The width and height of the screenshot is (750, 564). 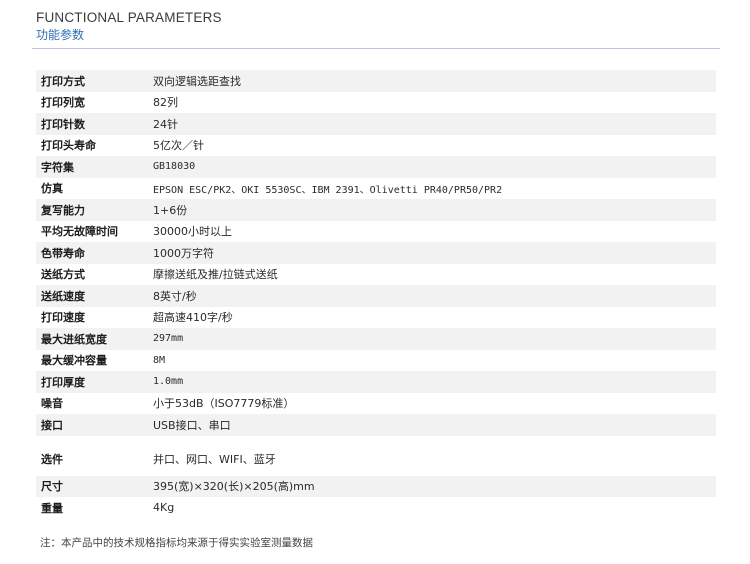 What do you see at coordinates (376, 508) in the screenshot?
I see `spec-row-weight: 重量 4Kg` at bounding box center [376, 508].